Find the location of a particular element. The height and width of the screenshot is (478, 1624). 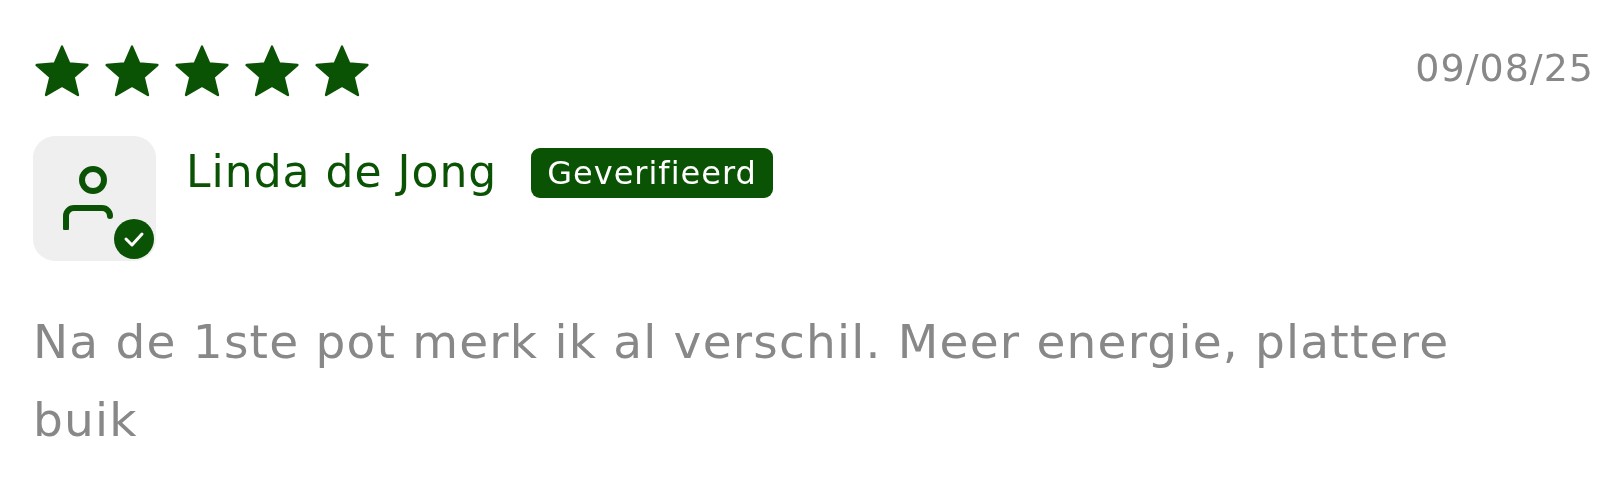

review-date: 09/08/25 is located at coordinates (1504, 68).